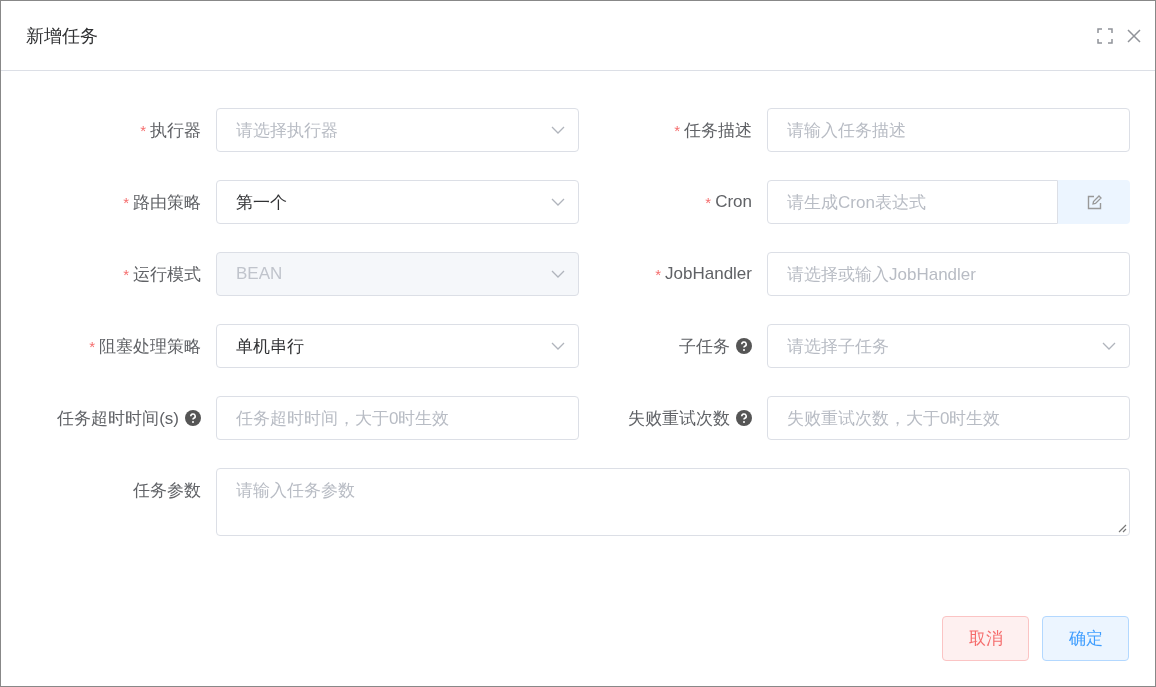 The image size is (1156, 687). Describe the element at coordinates (150, 346) in the screenshot. I see `field-label: 阻塞处理策略` at that location.